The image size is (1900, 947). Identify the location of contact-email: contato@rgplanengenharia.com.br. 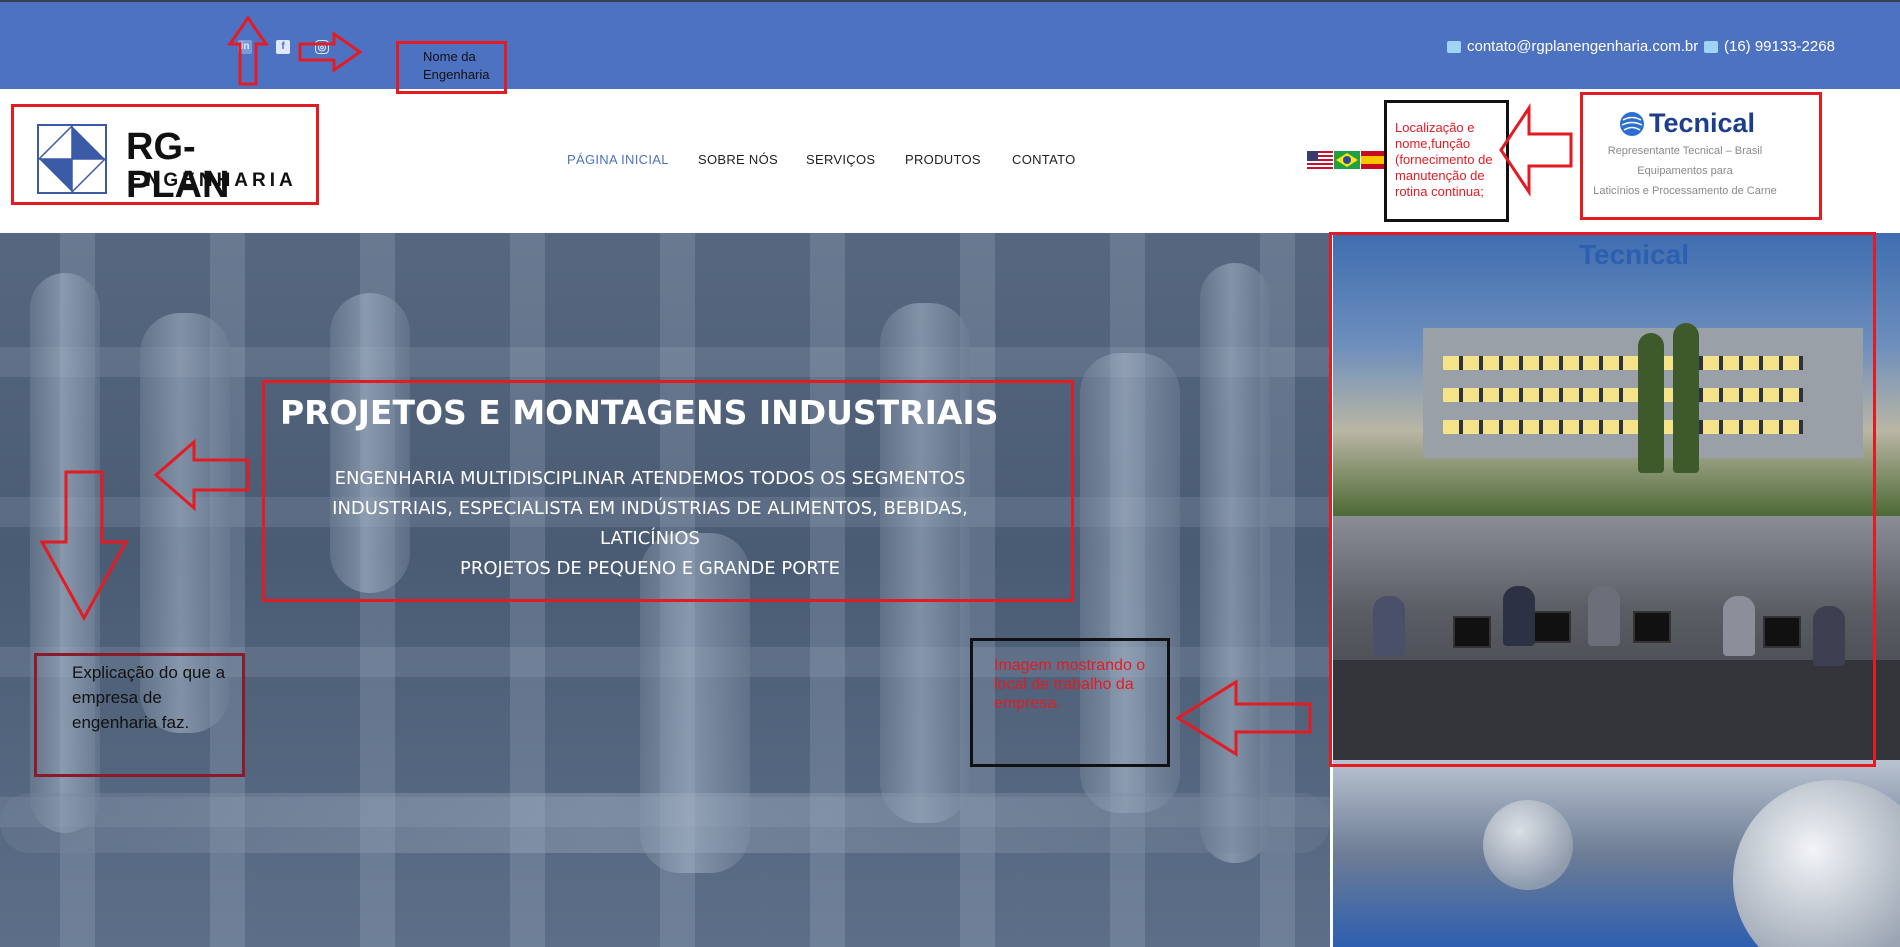
(1572, 46).